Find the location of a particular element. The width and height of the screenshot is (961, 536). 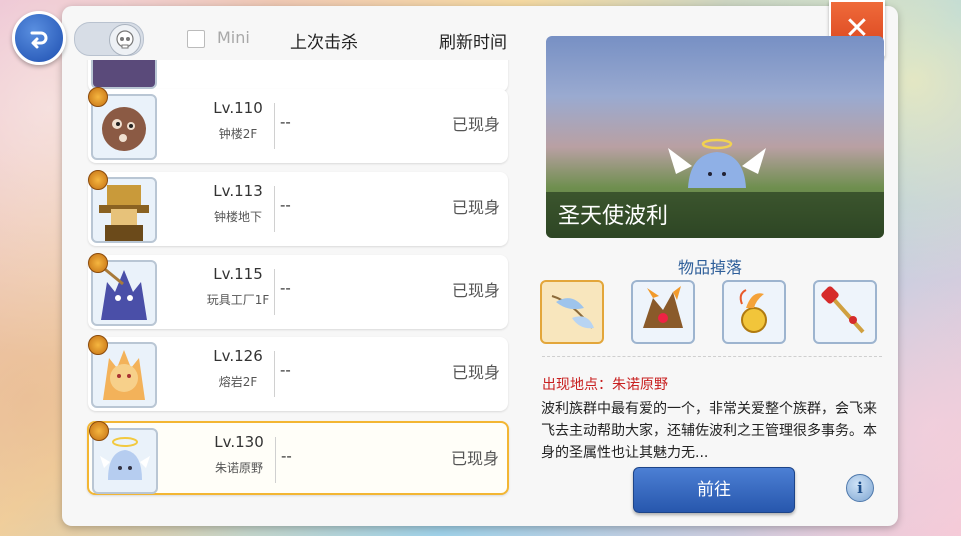

list-item: Lv.113 钟楼地下 -- 已现身 is located at coordinates (298, 208).